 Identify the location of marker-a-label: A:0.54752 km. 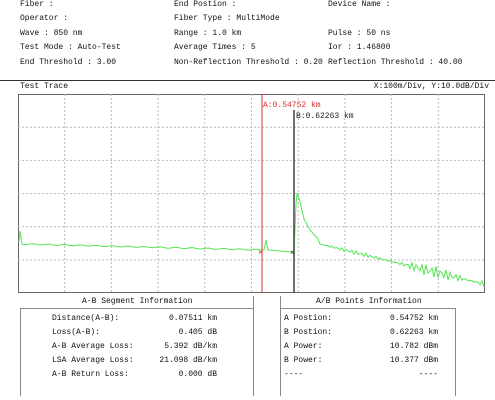
(292, 105).